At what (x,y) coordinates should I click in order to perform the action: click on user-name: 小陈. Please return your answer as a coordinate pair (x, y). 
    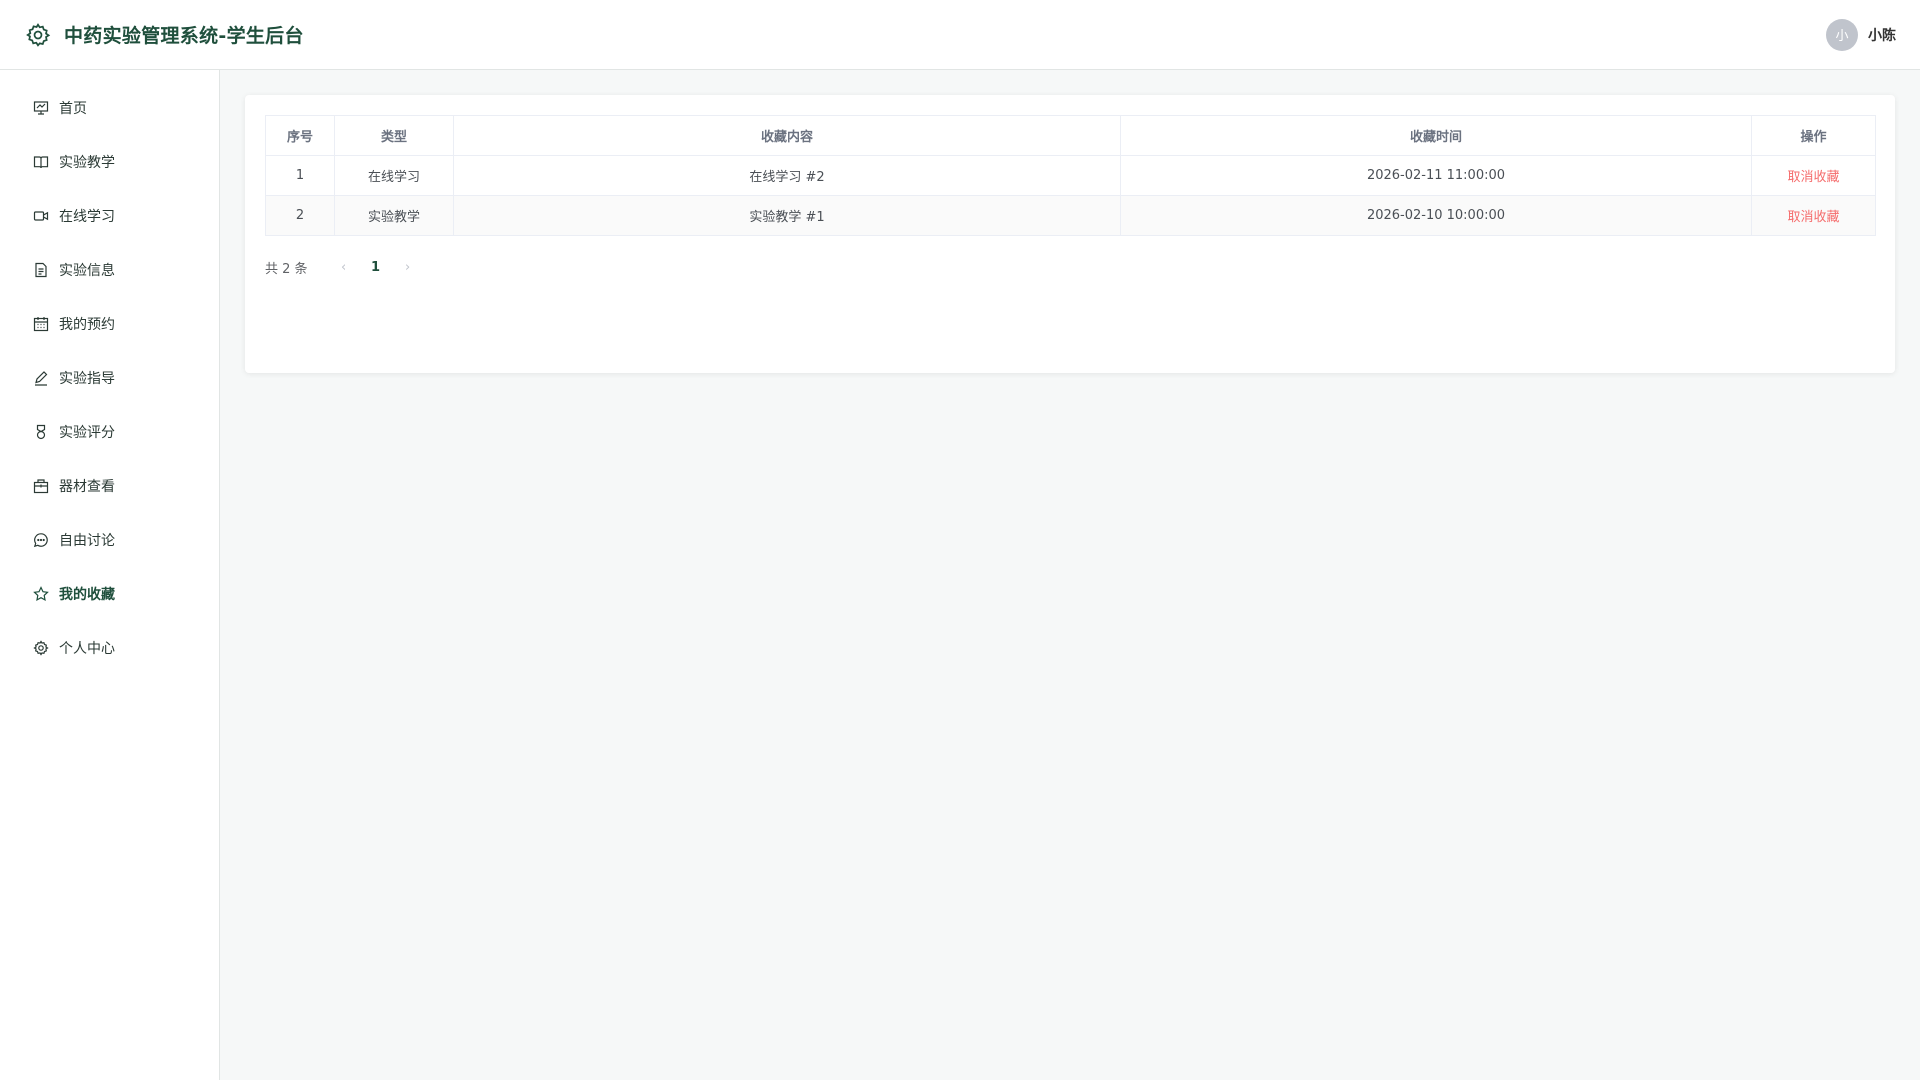
    Looking at the image, I should click on (1882, 35).